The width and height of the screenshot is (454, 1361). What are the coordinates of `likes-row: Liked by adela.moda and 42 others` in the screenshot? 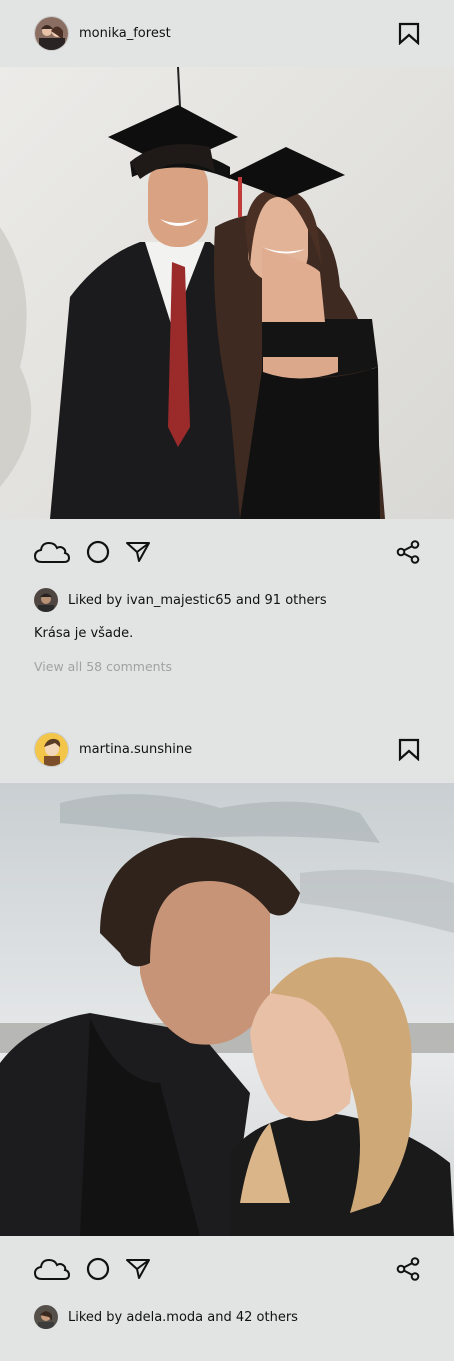 It's located at (227, 1317).